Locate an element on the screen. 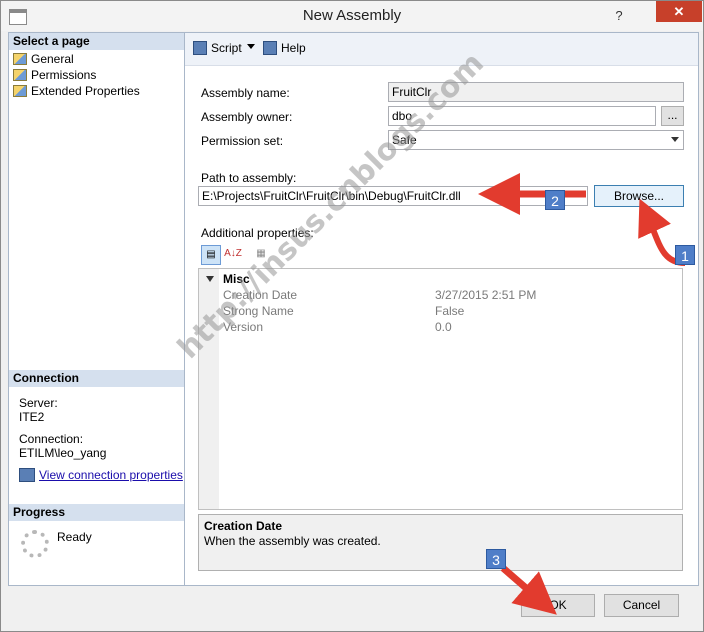 This screenshot has height=632, width=704. close-button: ✕ is located at coordinates (679, 11).